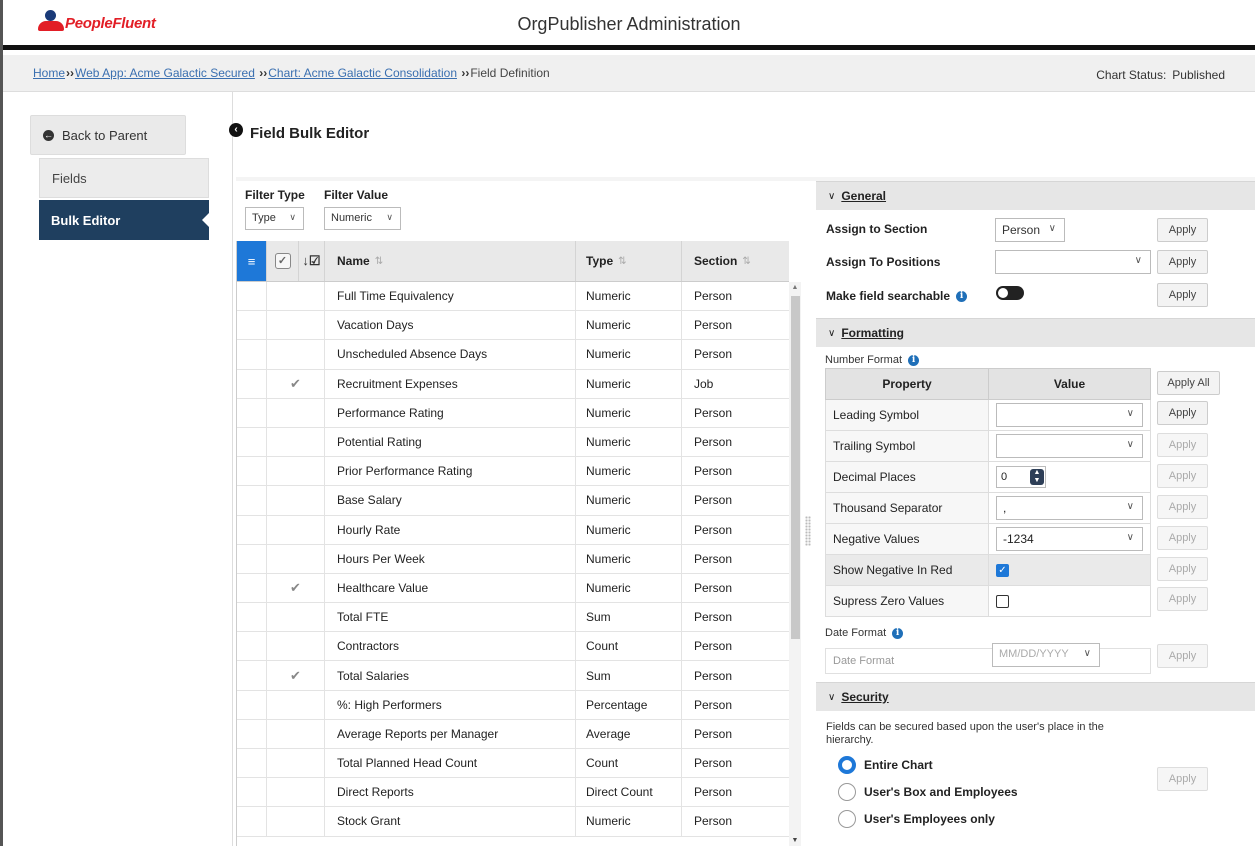 This screenshot has height=846, width=1255. I want to click on security-option-box-and-employees: User's Box and Employees, so click(928, 792).